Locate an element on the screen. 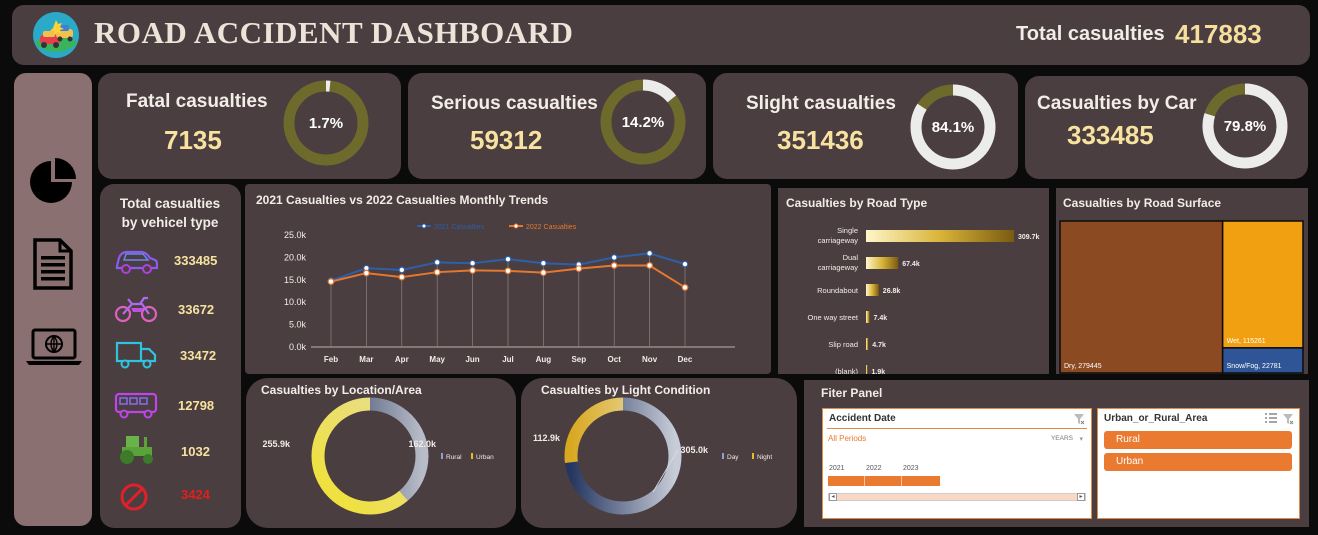  data-label: 67.4k is located at coordinates (911, 264).